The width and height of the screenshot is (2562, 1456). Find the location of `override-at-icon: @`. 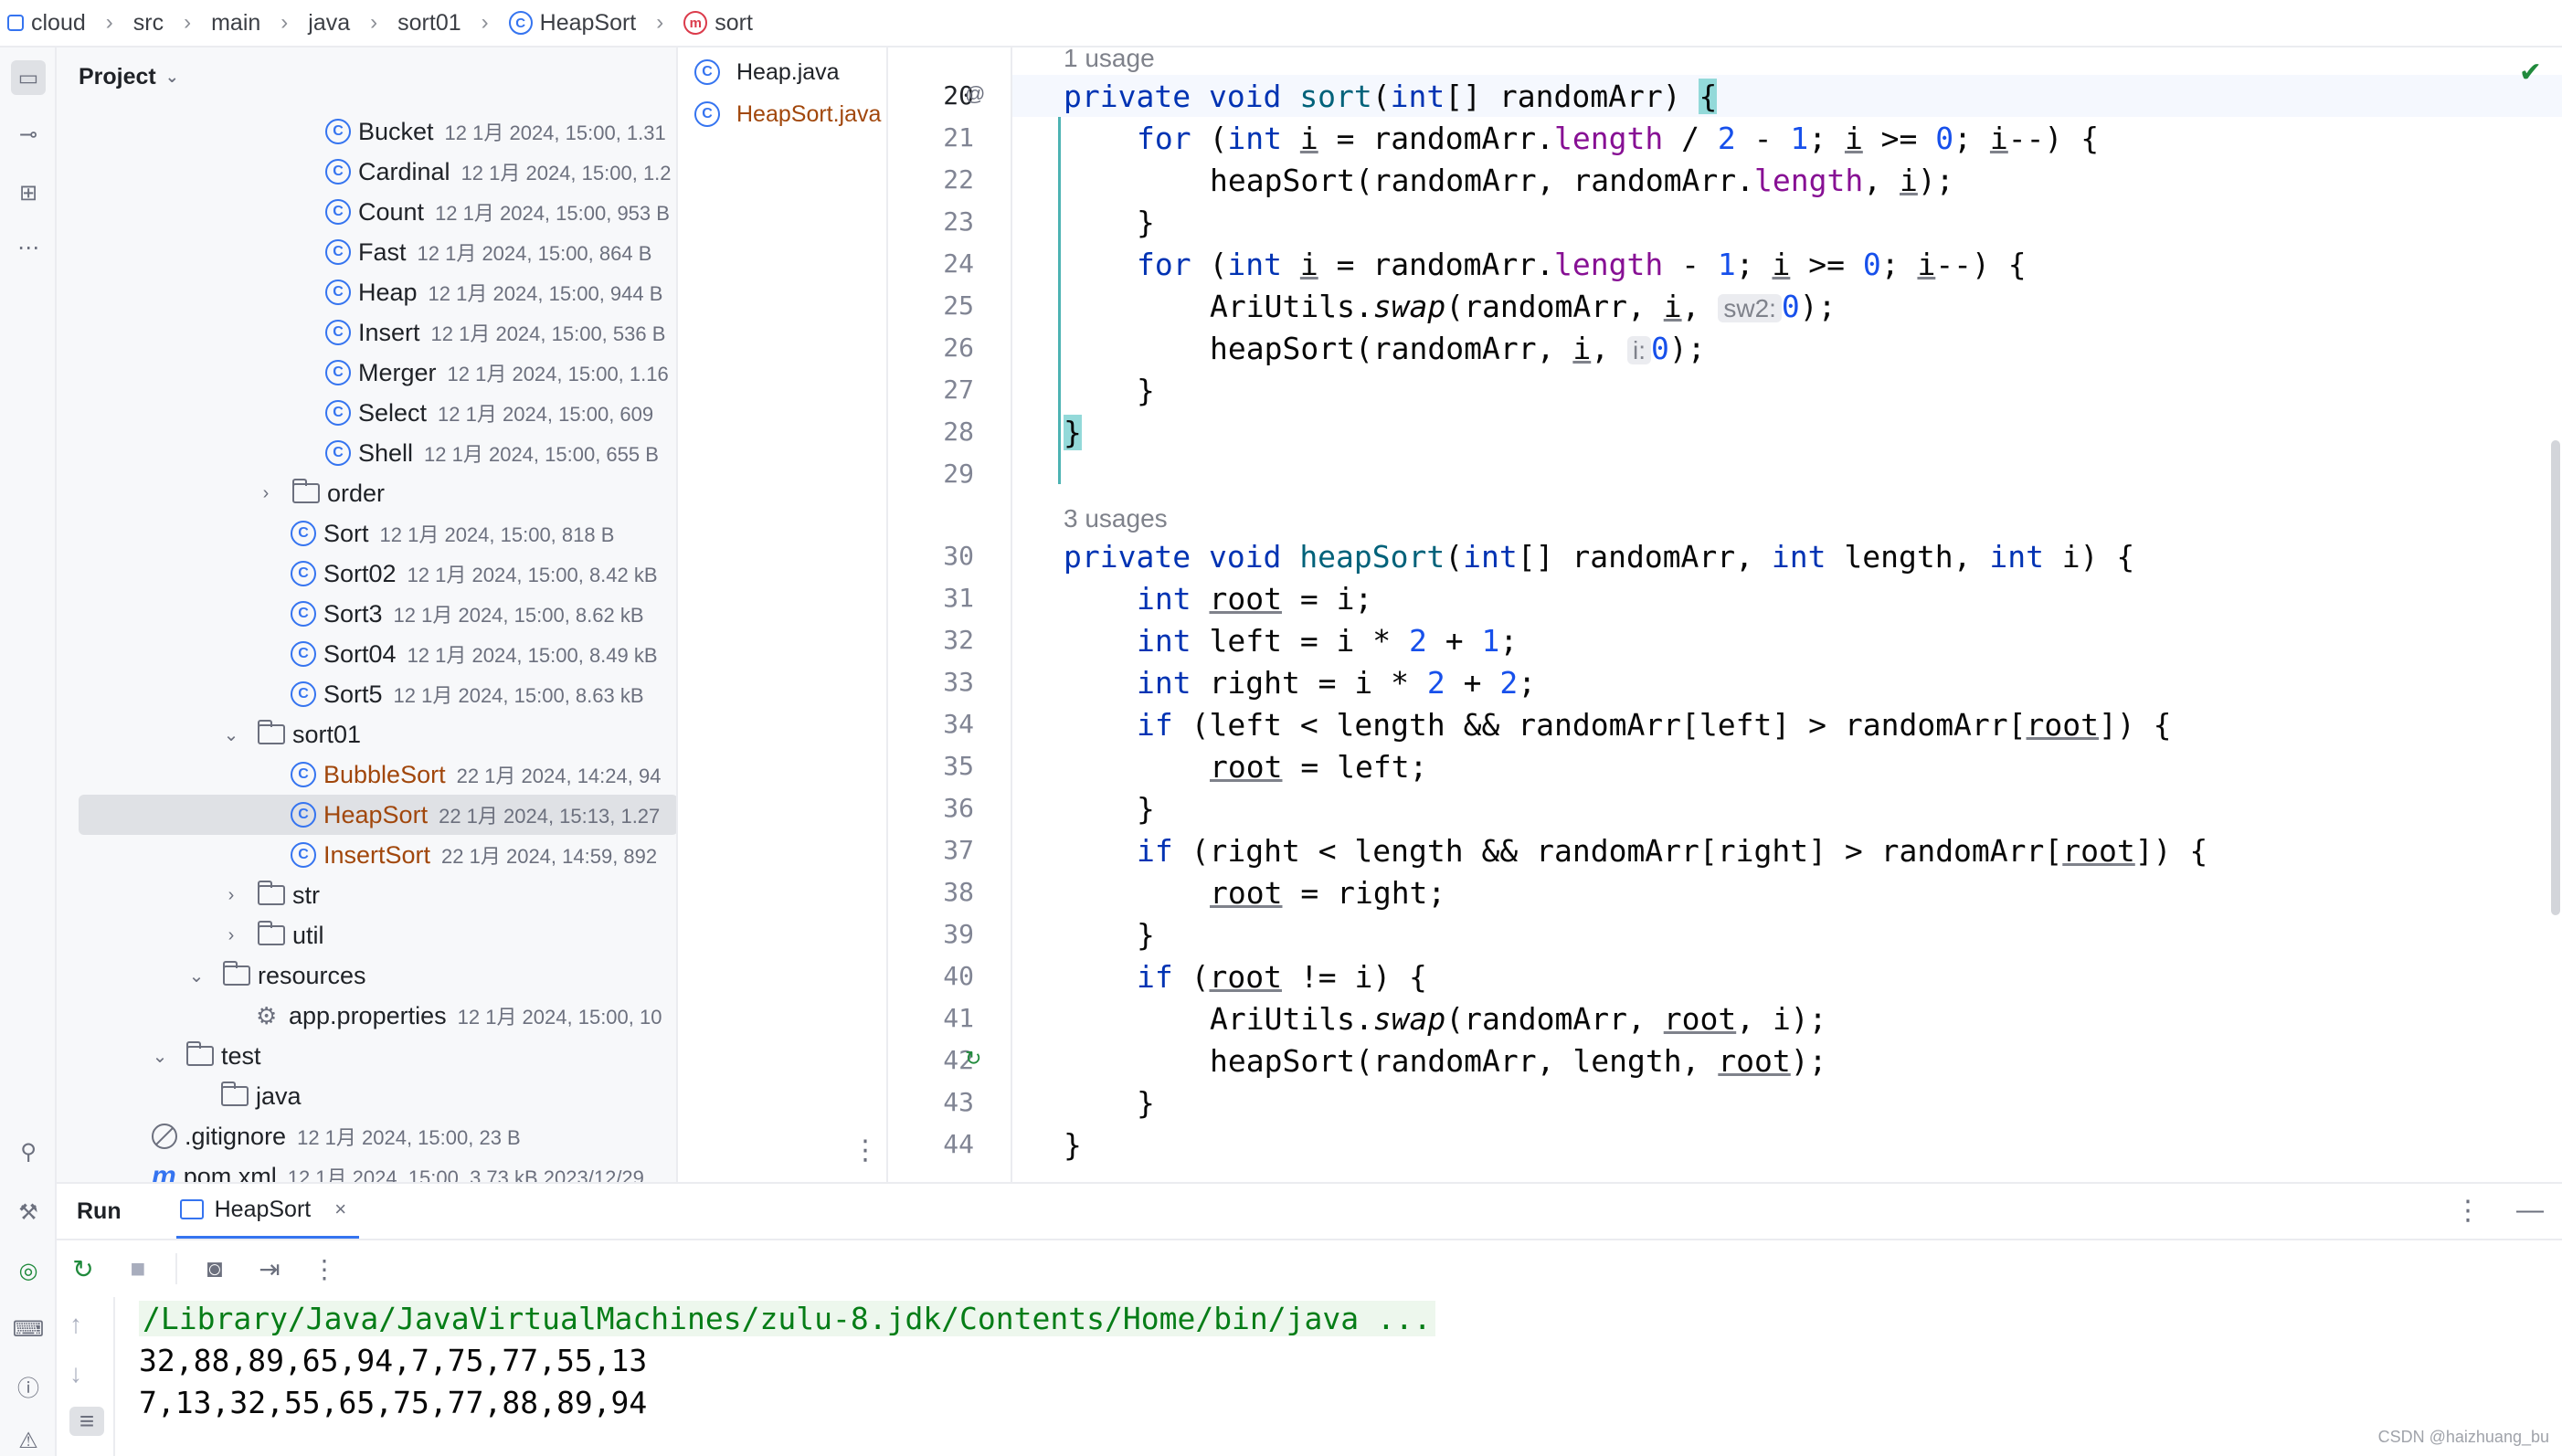

override-at-icon: @ is located at coordinates (975, 94).